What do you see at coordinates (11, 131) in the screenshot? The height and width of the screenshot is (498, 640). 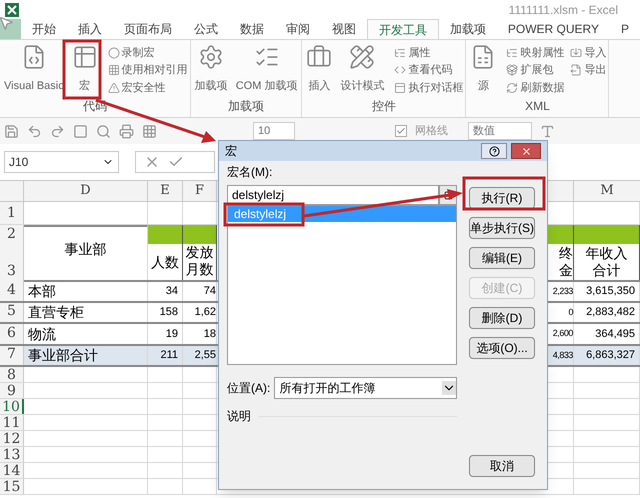 I see `save-icon` at bounding box center [11, 131].